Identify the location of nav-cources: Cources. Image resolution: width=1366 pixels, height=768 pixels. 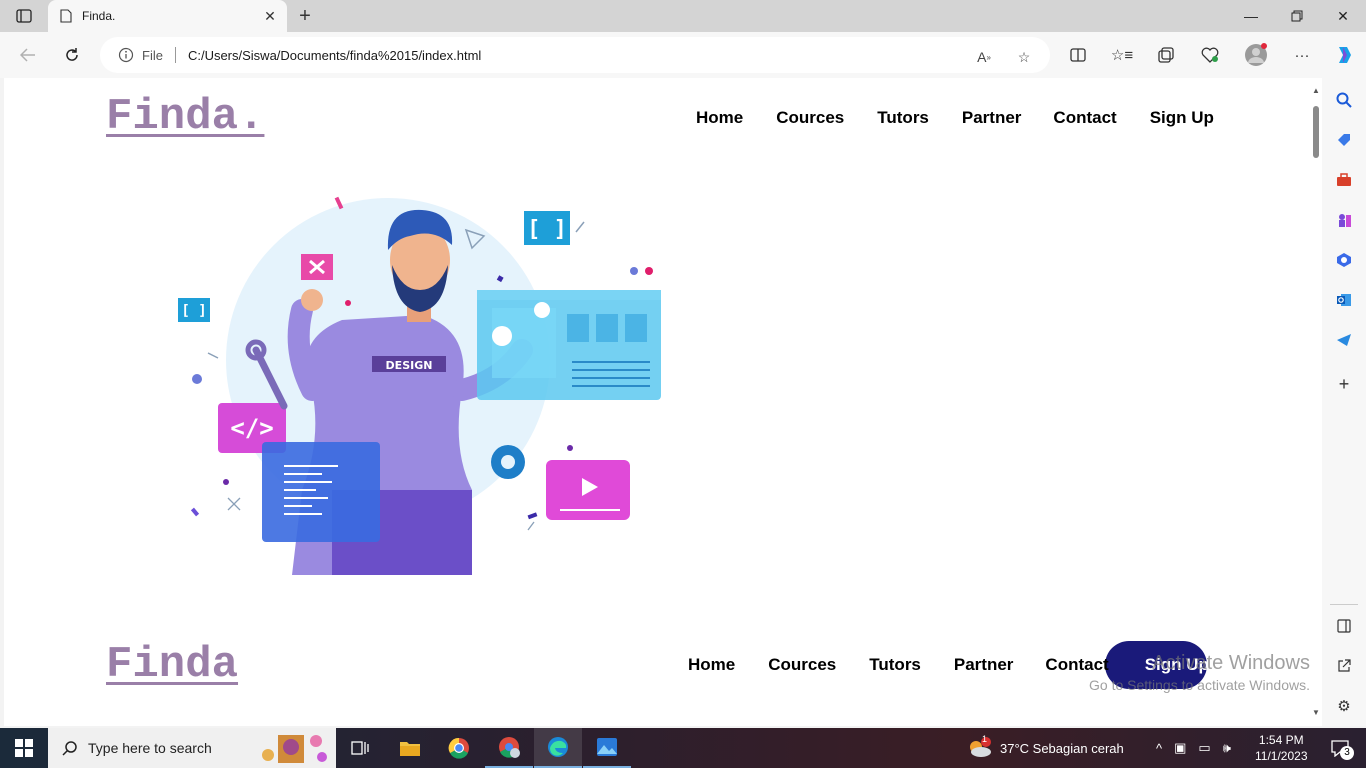
(810, 118).